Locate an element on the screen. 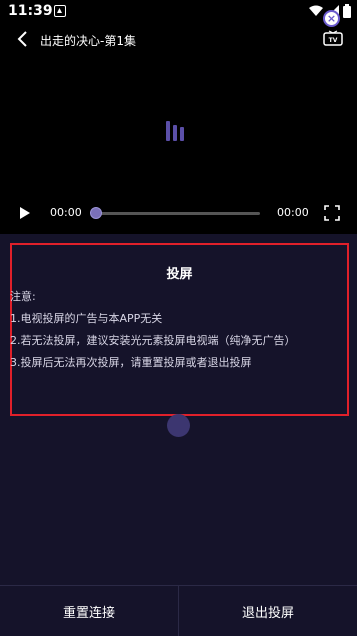 Image resolution: width=357 pixels, height=636 pixels. close-icon: × is located at coordinates (331, 18).